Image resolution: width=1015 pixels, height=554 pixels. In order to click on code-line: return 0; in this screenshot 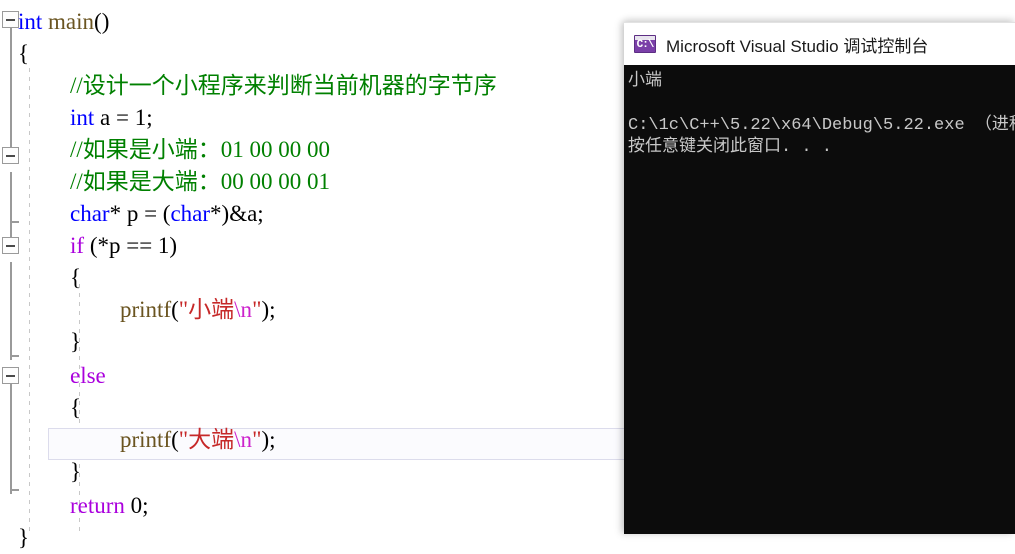, I will do `click(74, 506)`.